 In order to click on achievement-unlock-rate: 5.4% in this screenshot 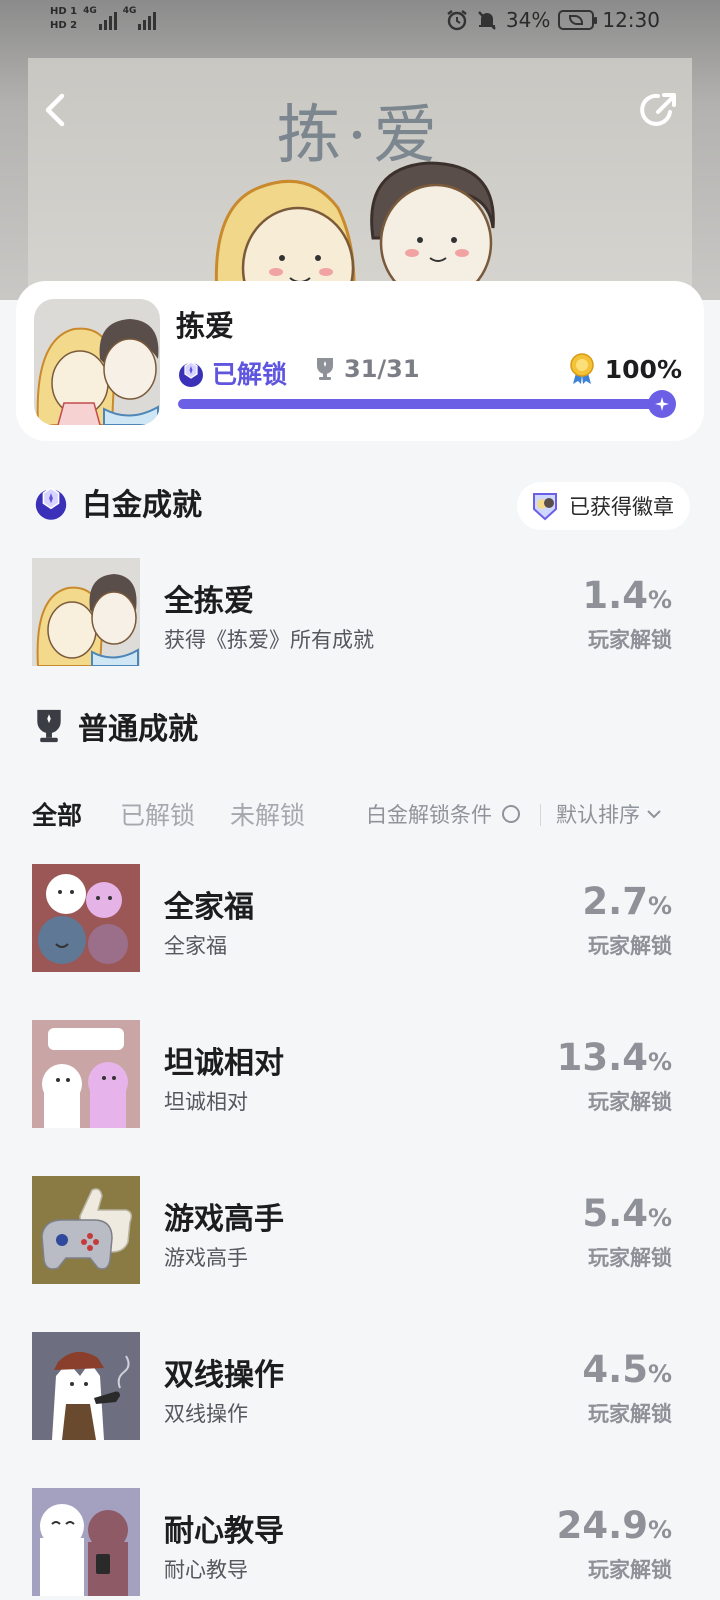, I will do `click(627, 1213)`.